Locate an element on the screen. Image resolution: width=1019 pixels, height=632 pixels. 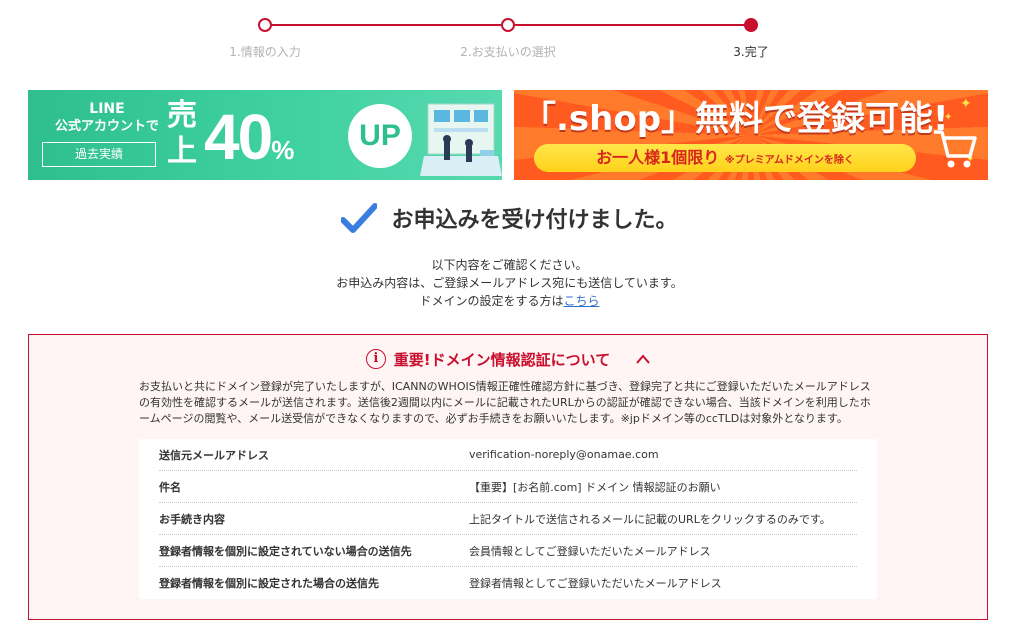
line-banner-line2: 公式アカウントで is located at coordinates (106, 126).